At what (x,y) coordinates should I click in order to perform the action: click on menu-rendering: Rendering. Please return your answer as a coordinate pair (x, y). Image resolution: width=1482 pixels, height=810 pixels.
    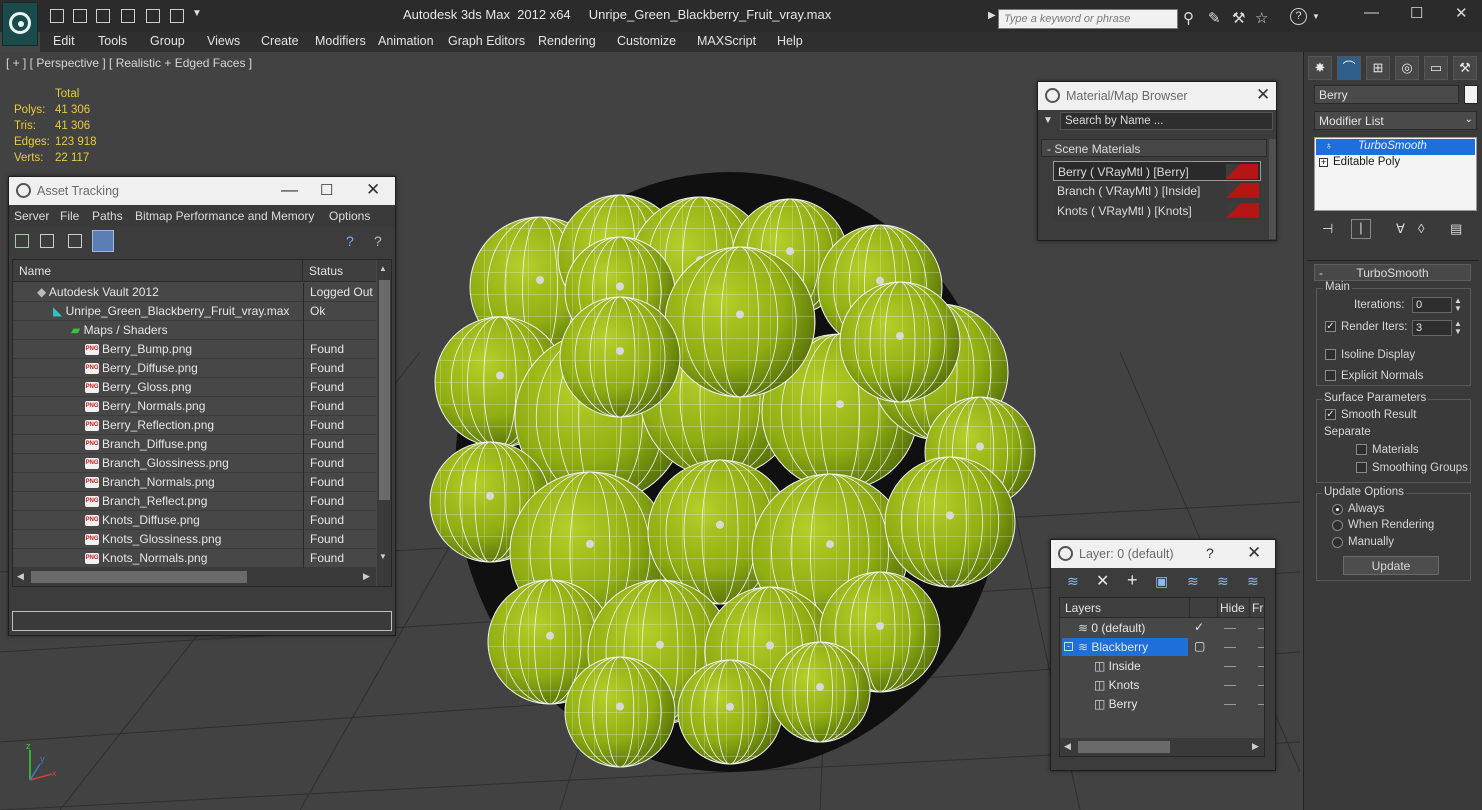
    Looking at the image, I should click on (567, 41).